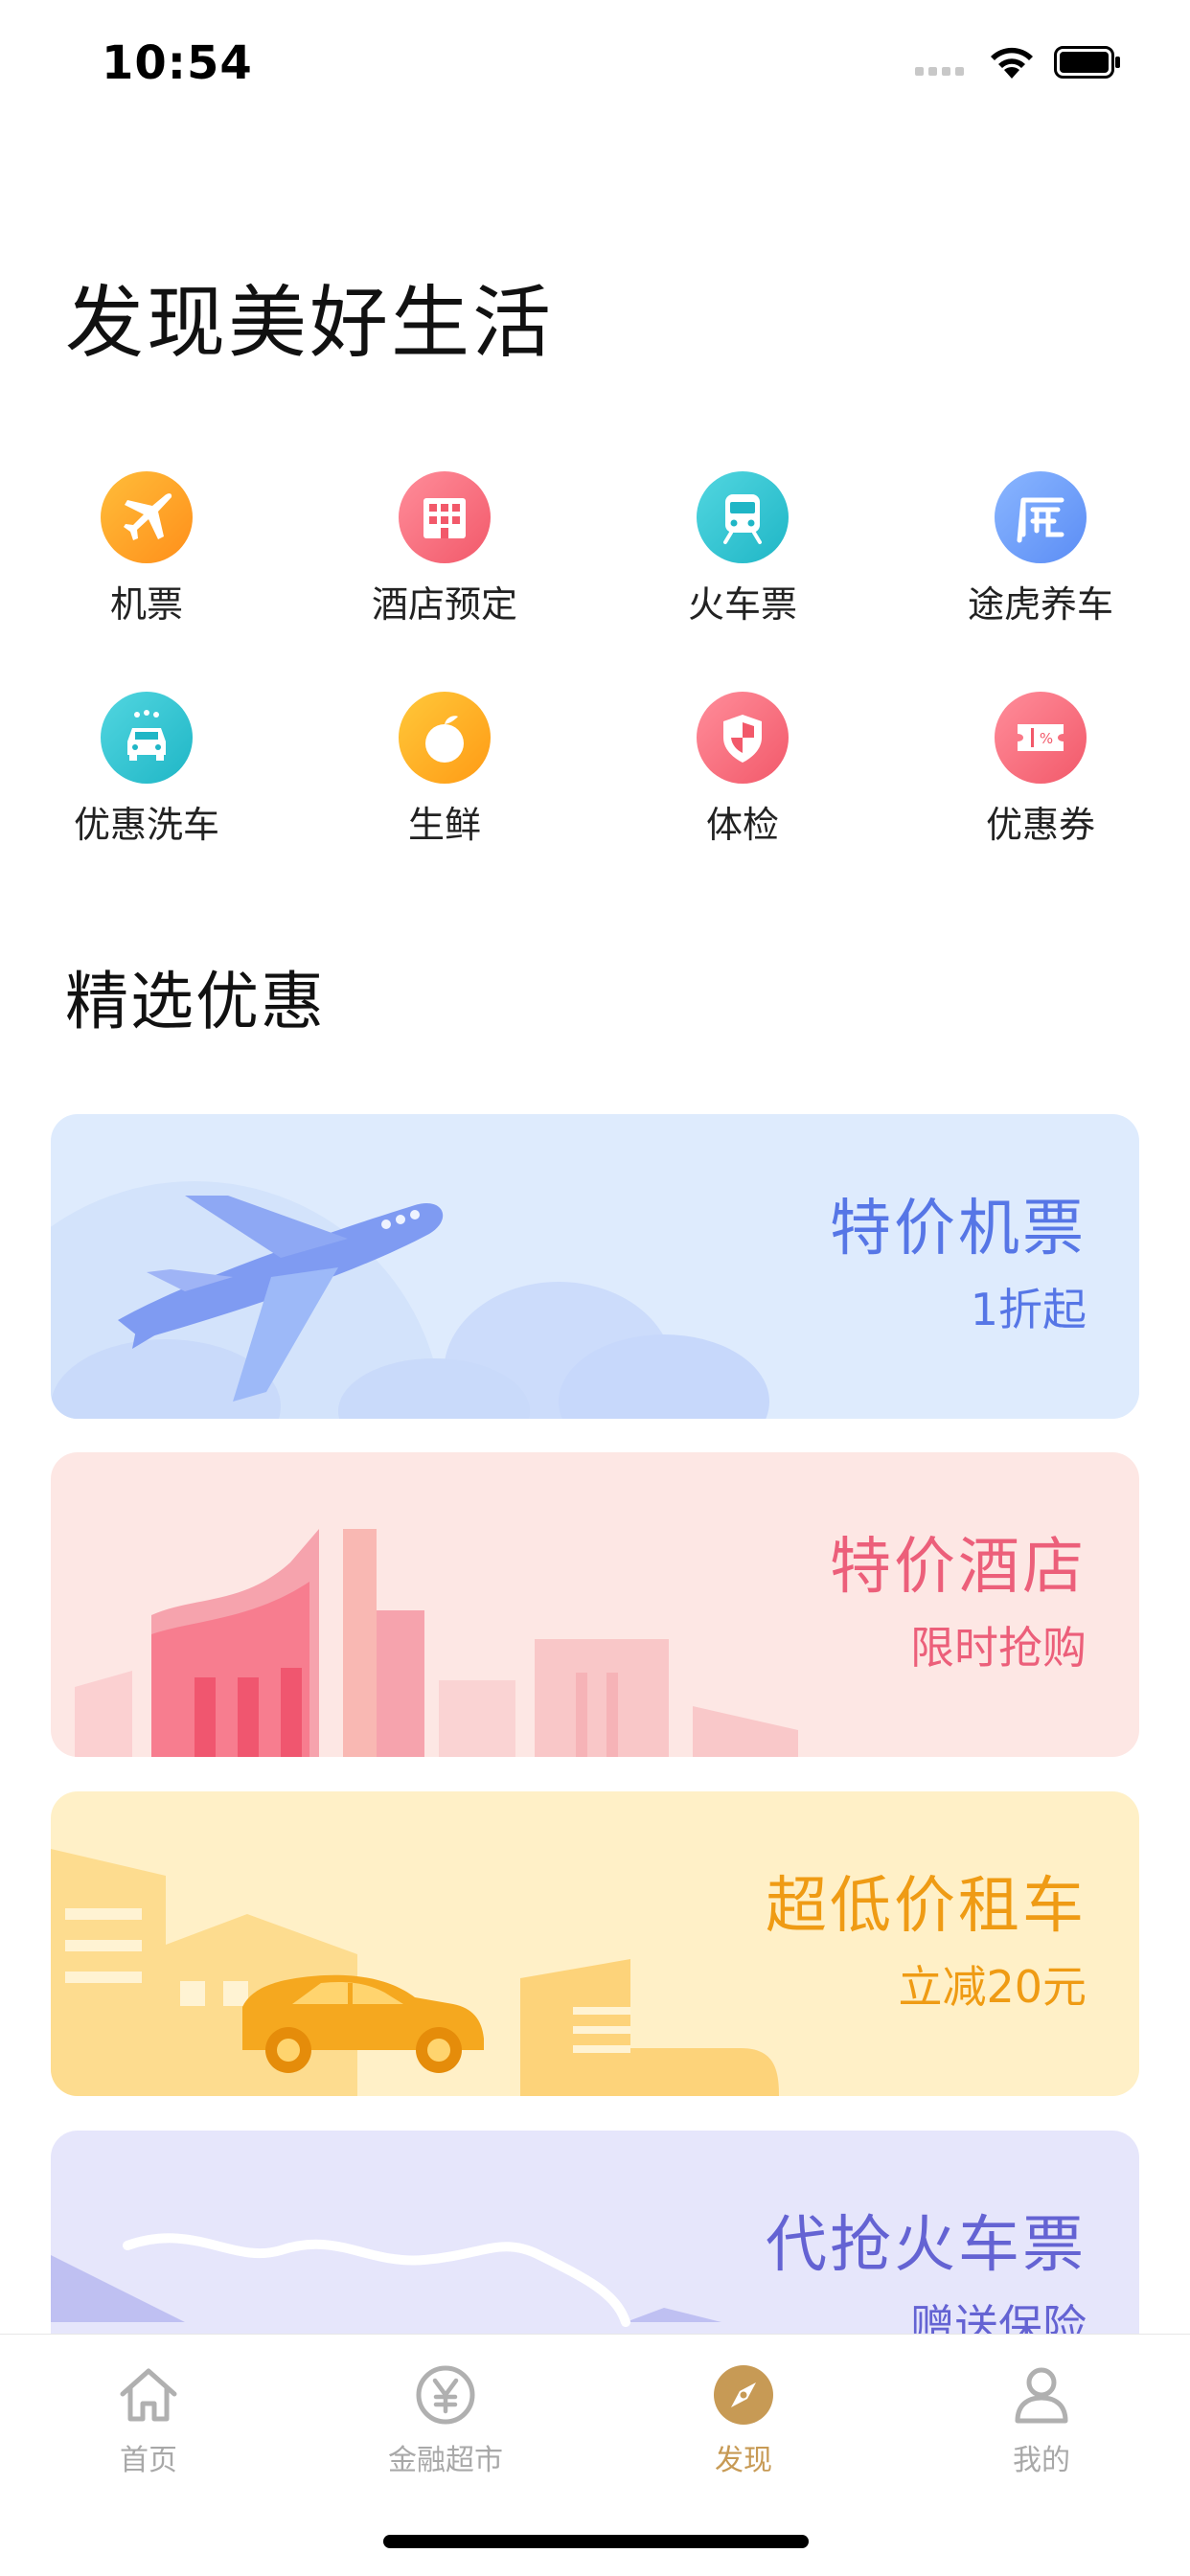 The image size is (1190, 2576). Describe the element at coordinates (146, 604) in the screenshot. I see `quick-link-label: 机票` at that location.